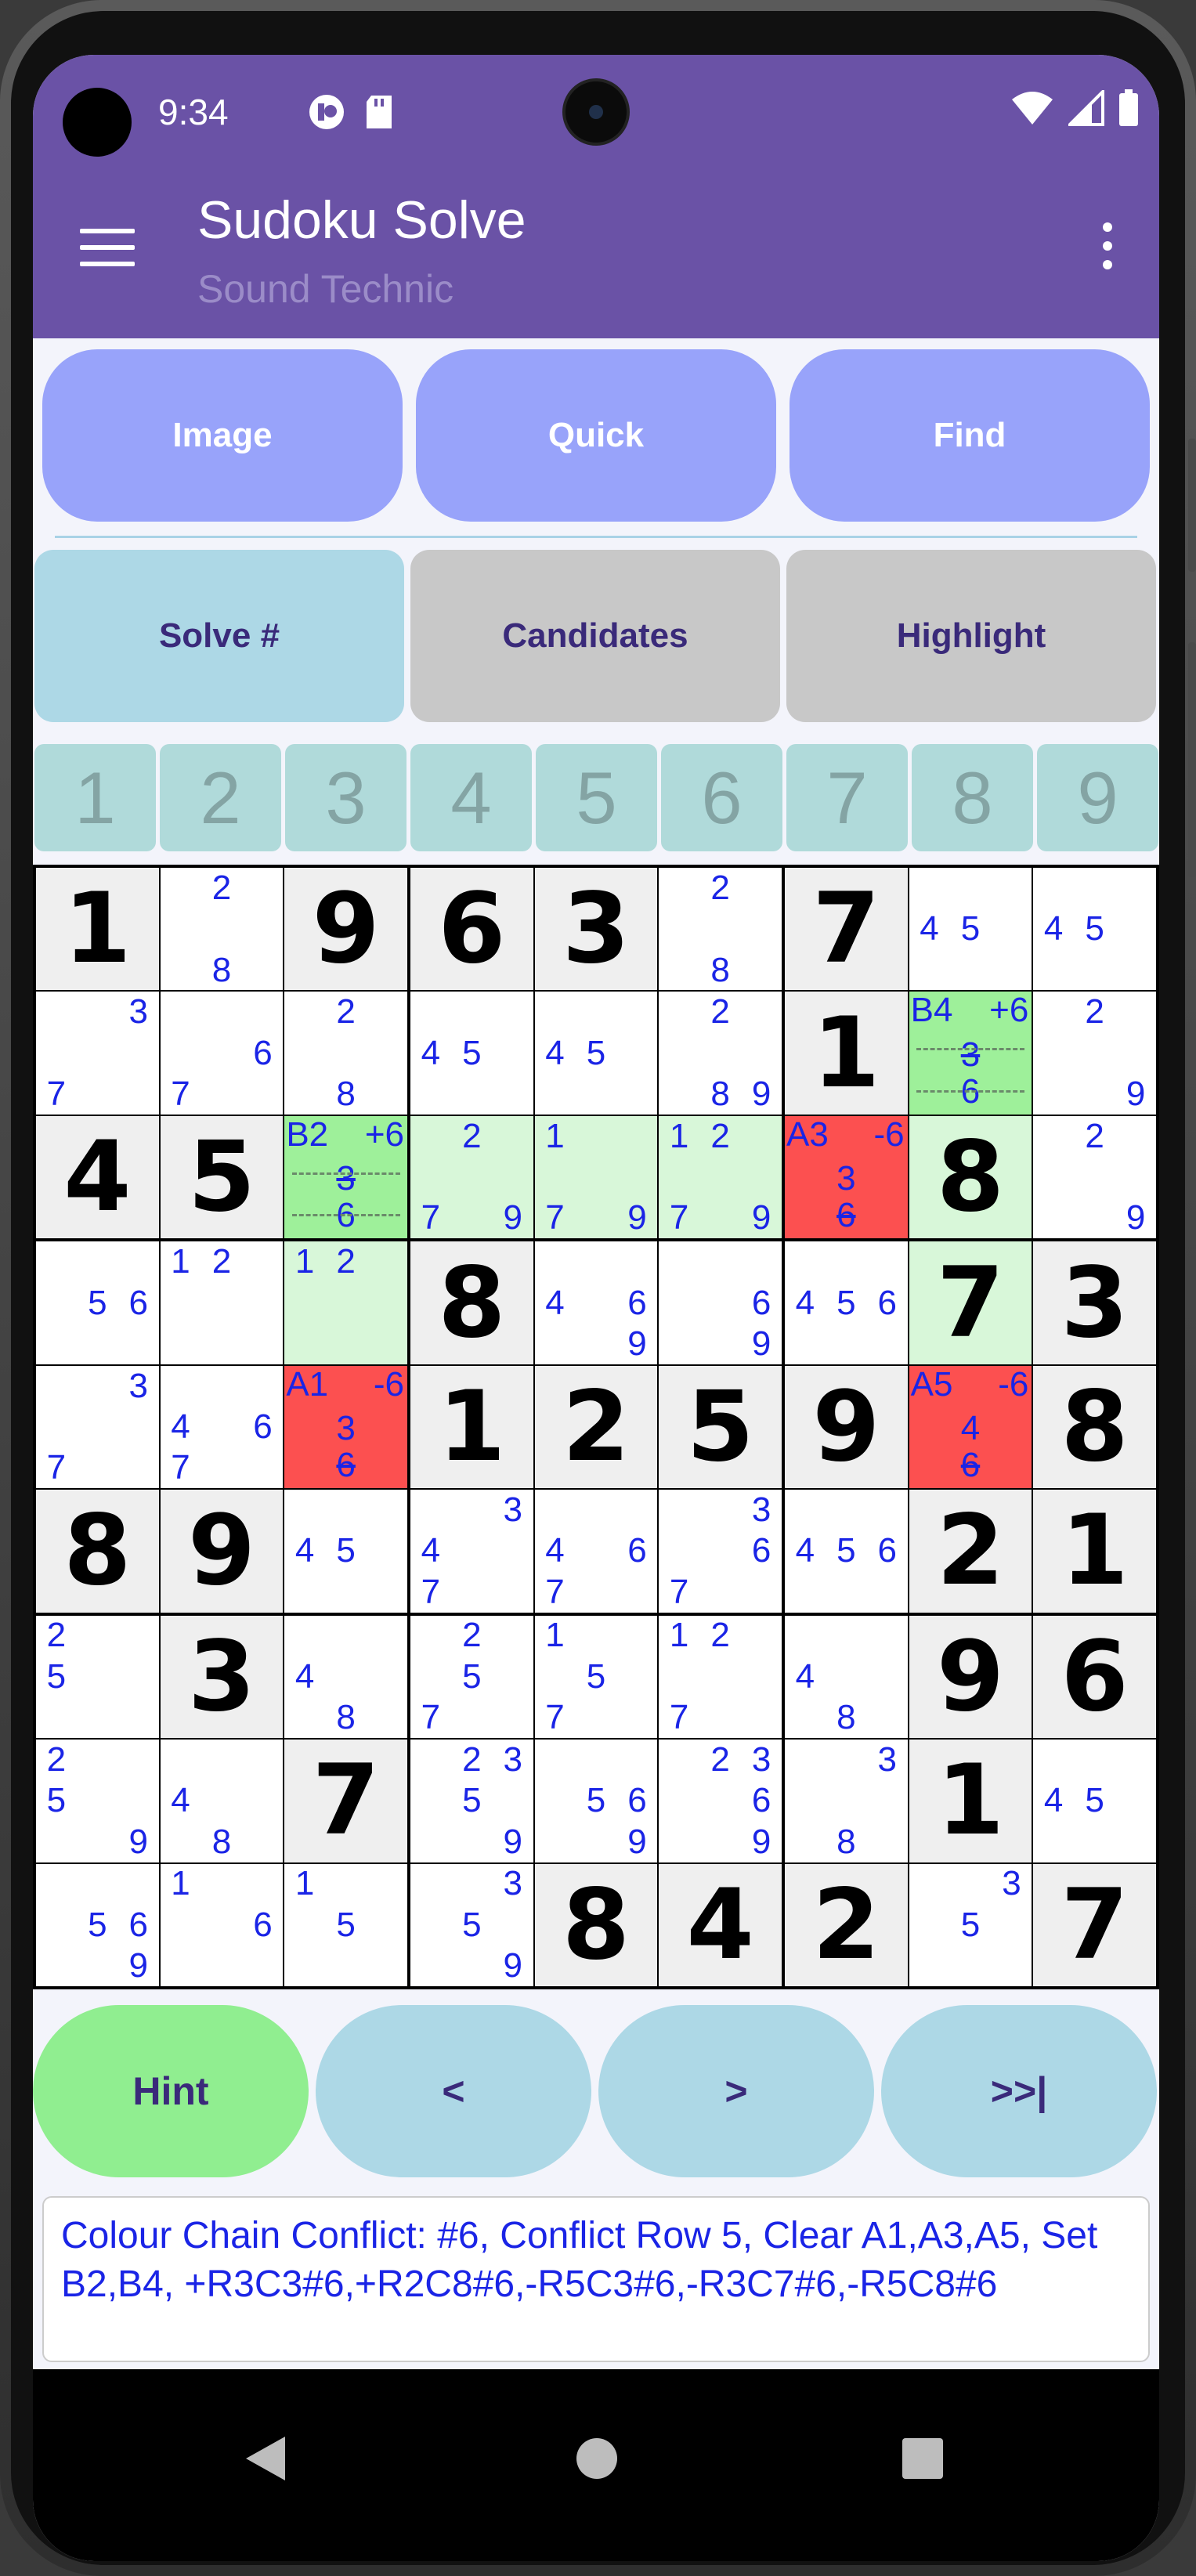 The width and height of the screenshot is (1196, 2576). I want to click on cell-r5c2: 4 6 7, so click(222, 1427).